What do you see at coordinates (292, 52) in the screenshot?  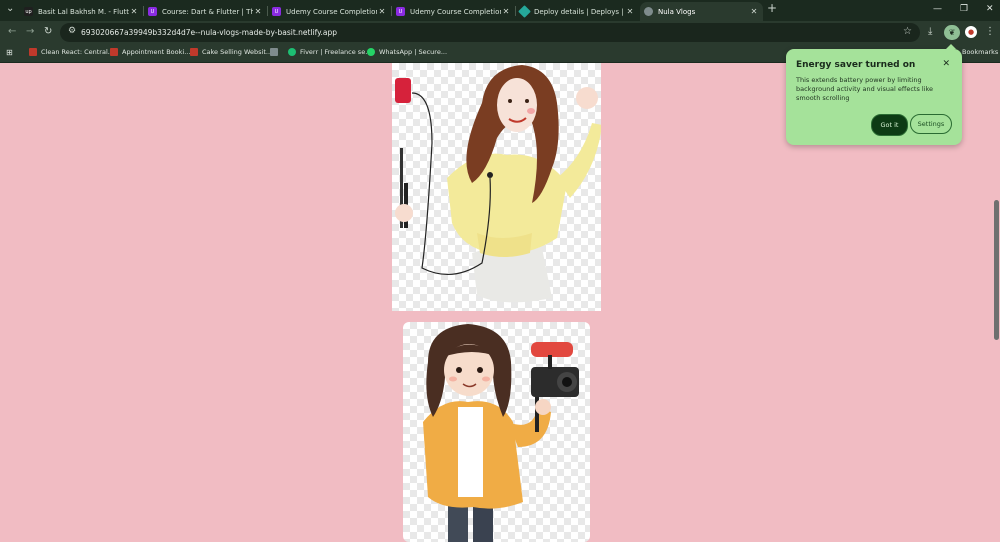 I see `fiverr-icon` at bounding box center [292, 52].